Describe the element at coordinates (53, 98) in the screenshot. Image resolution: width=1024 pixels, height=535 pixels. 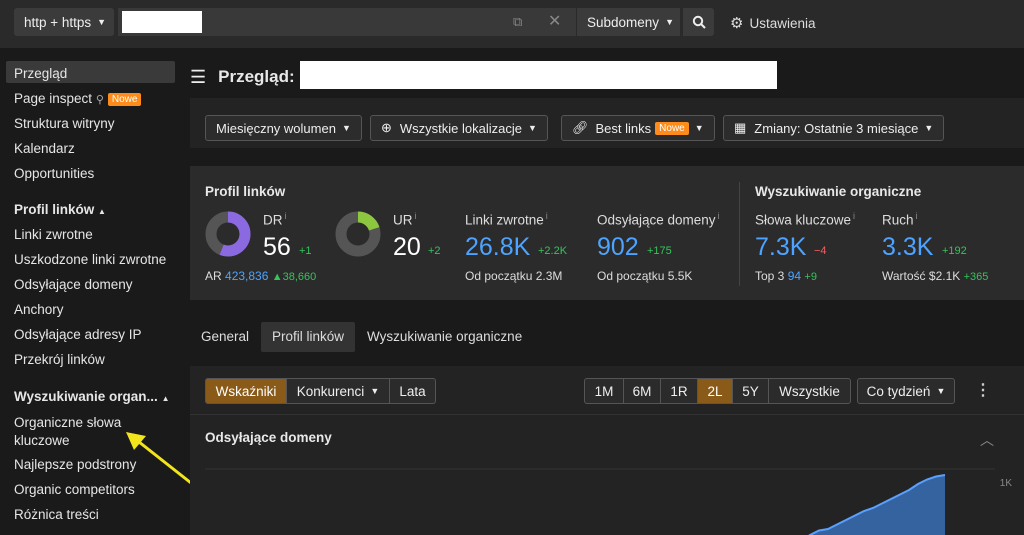
I see `sidebar-item-label: Page inspect` at that location.